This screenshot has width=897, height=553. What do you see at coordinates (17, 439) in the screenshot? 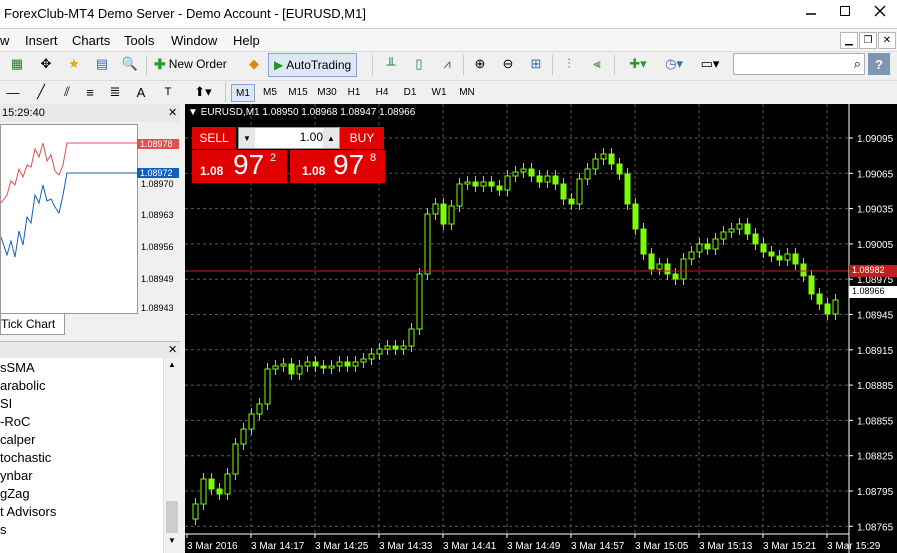
I see `list-item: calper` at bounding box center [17, 439].